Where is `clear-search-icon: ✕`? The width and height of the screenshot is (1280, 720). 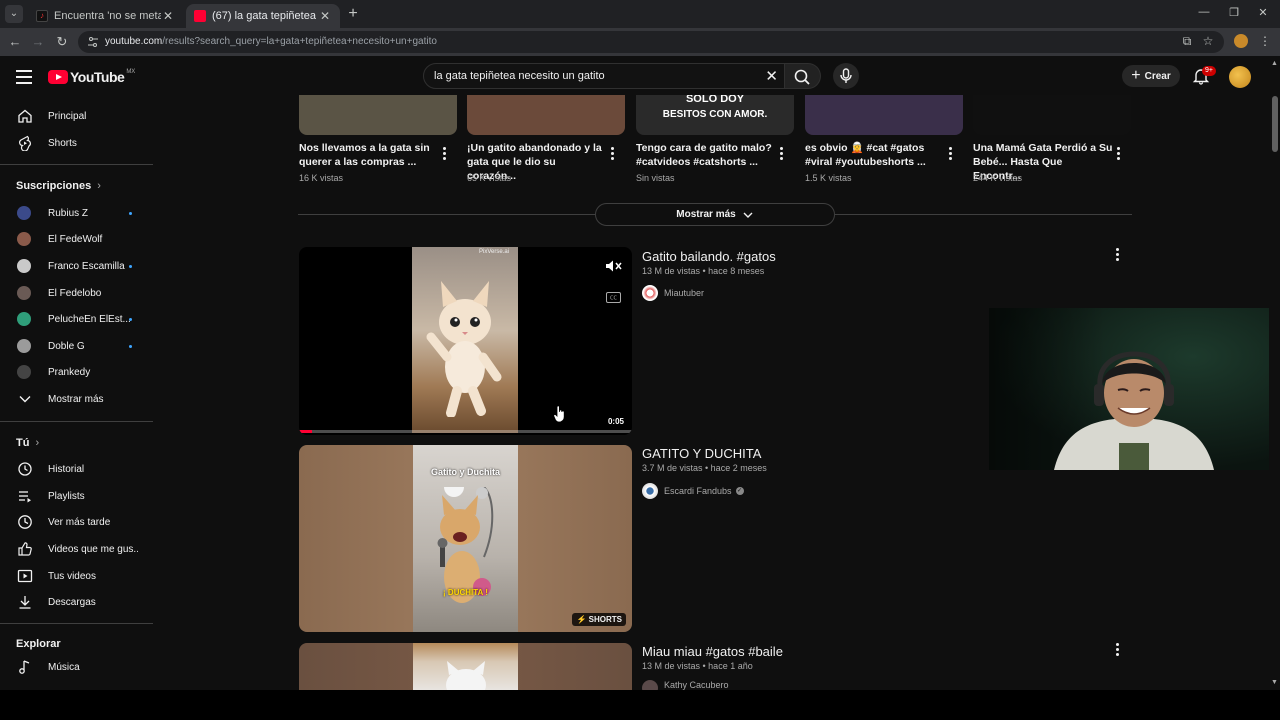 clear-search-icon: ✕ is located at coordinates (771, 76).